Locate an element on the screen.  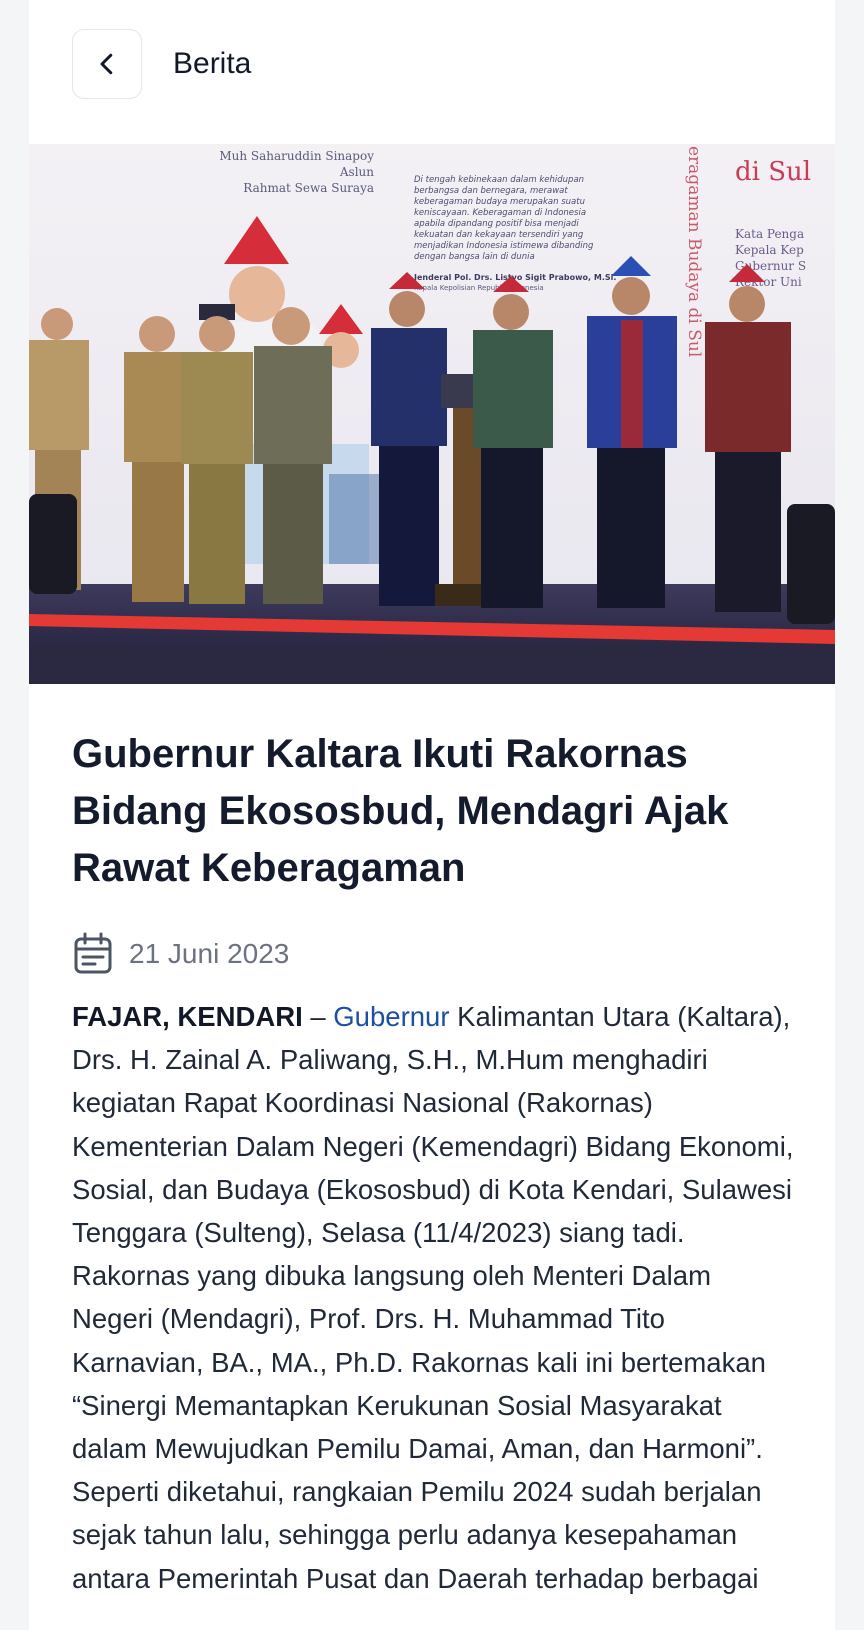
publish-date: 21 Juni 2023 is located at coordinates (209, 953).